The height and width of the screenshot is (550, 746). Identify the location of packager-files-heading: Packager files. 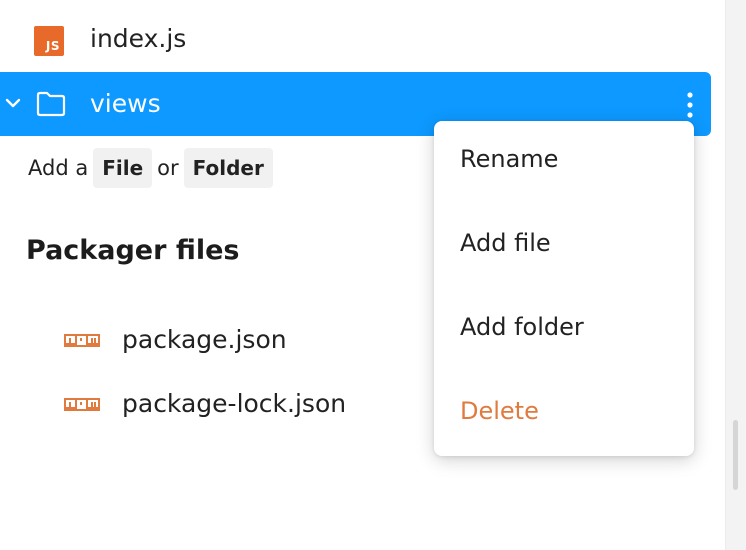
(133, 250).